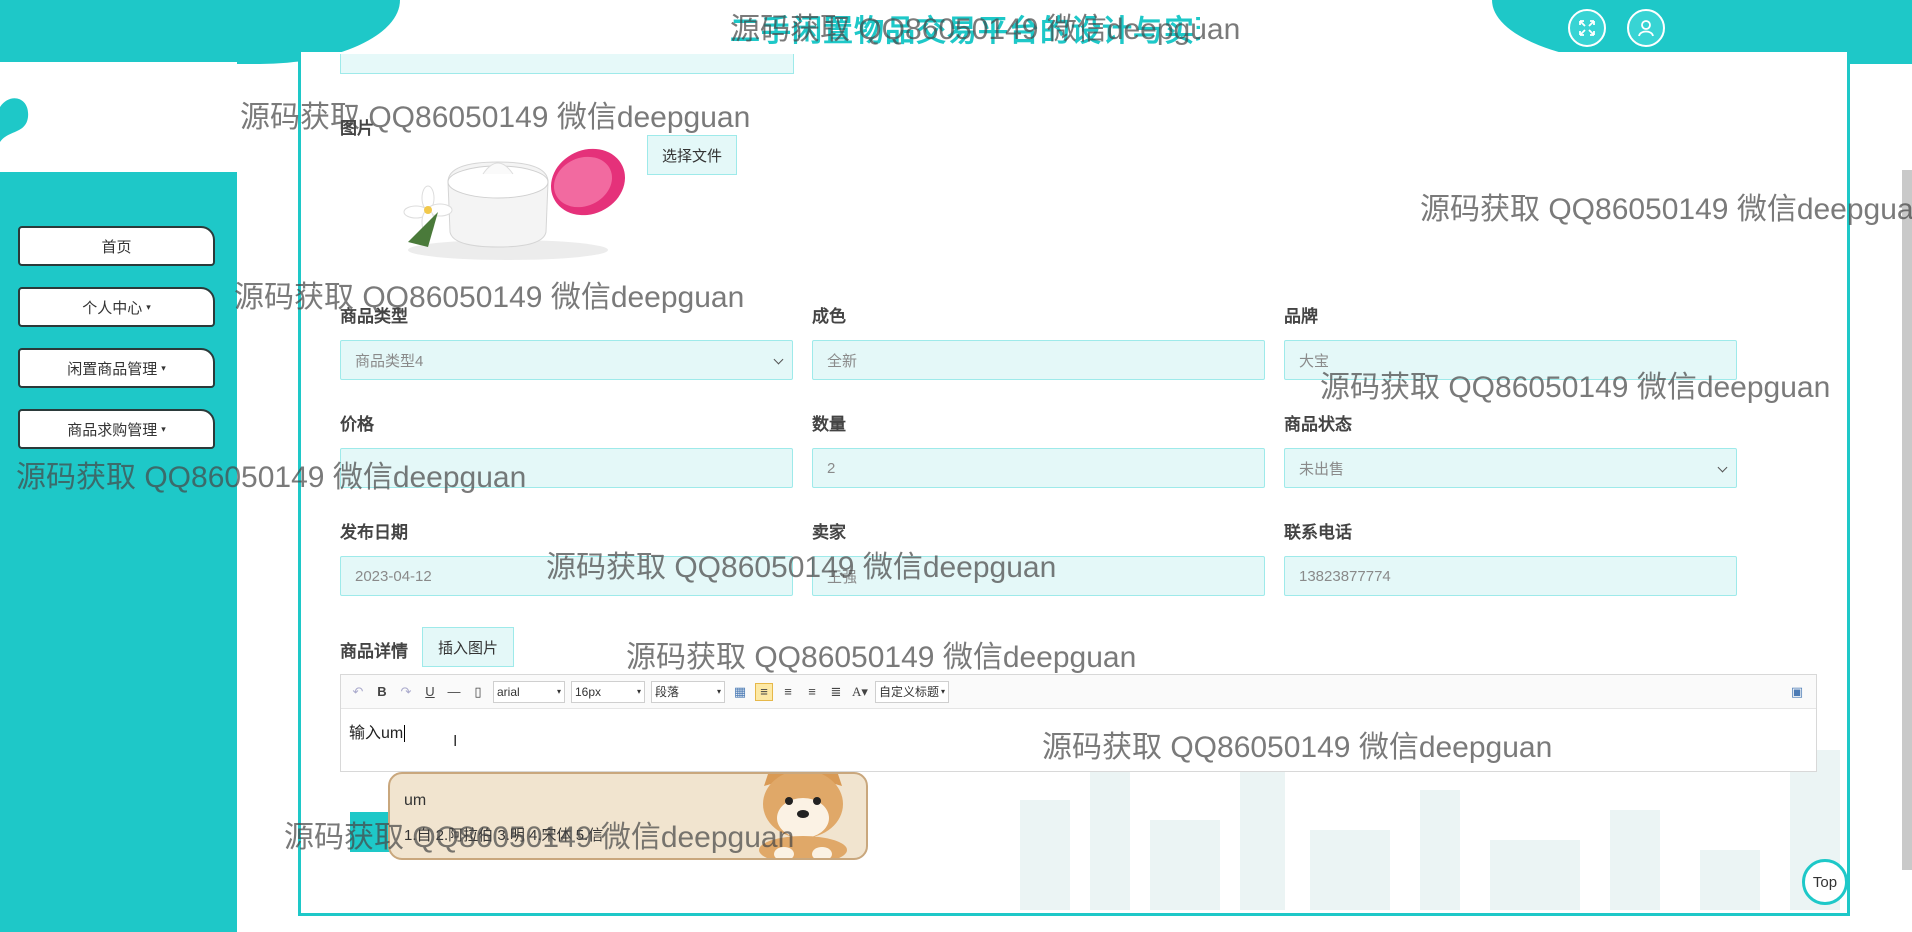 The image size is (1912, 932). I want to click on image-label: 图片, so click(357, 128).